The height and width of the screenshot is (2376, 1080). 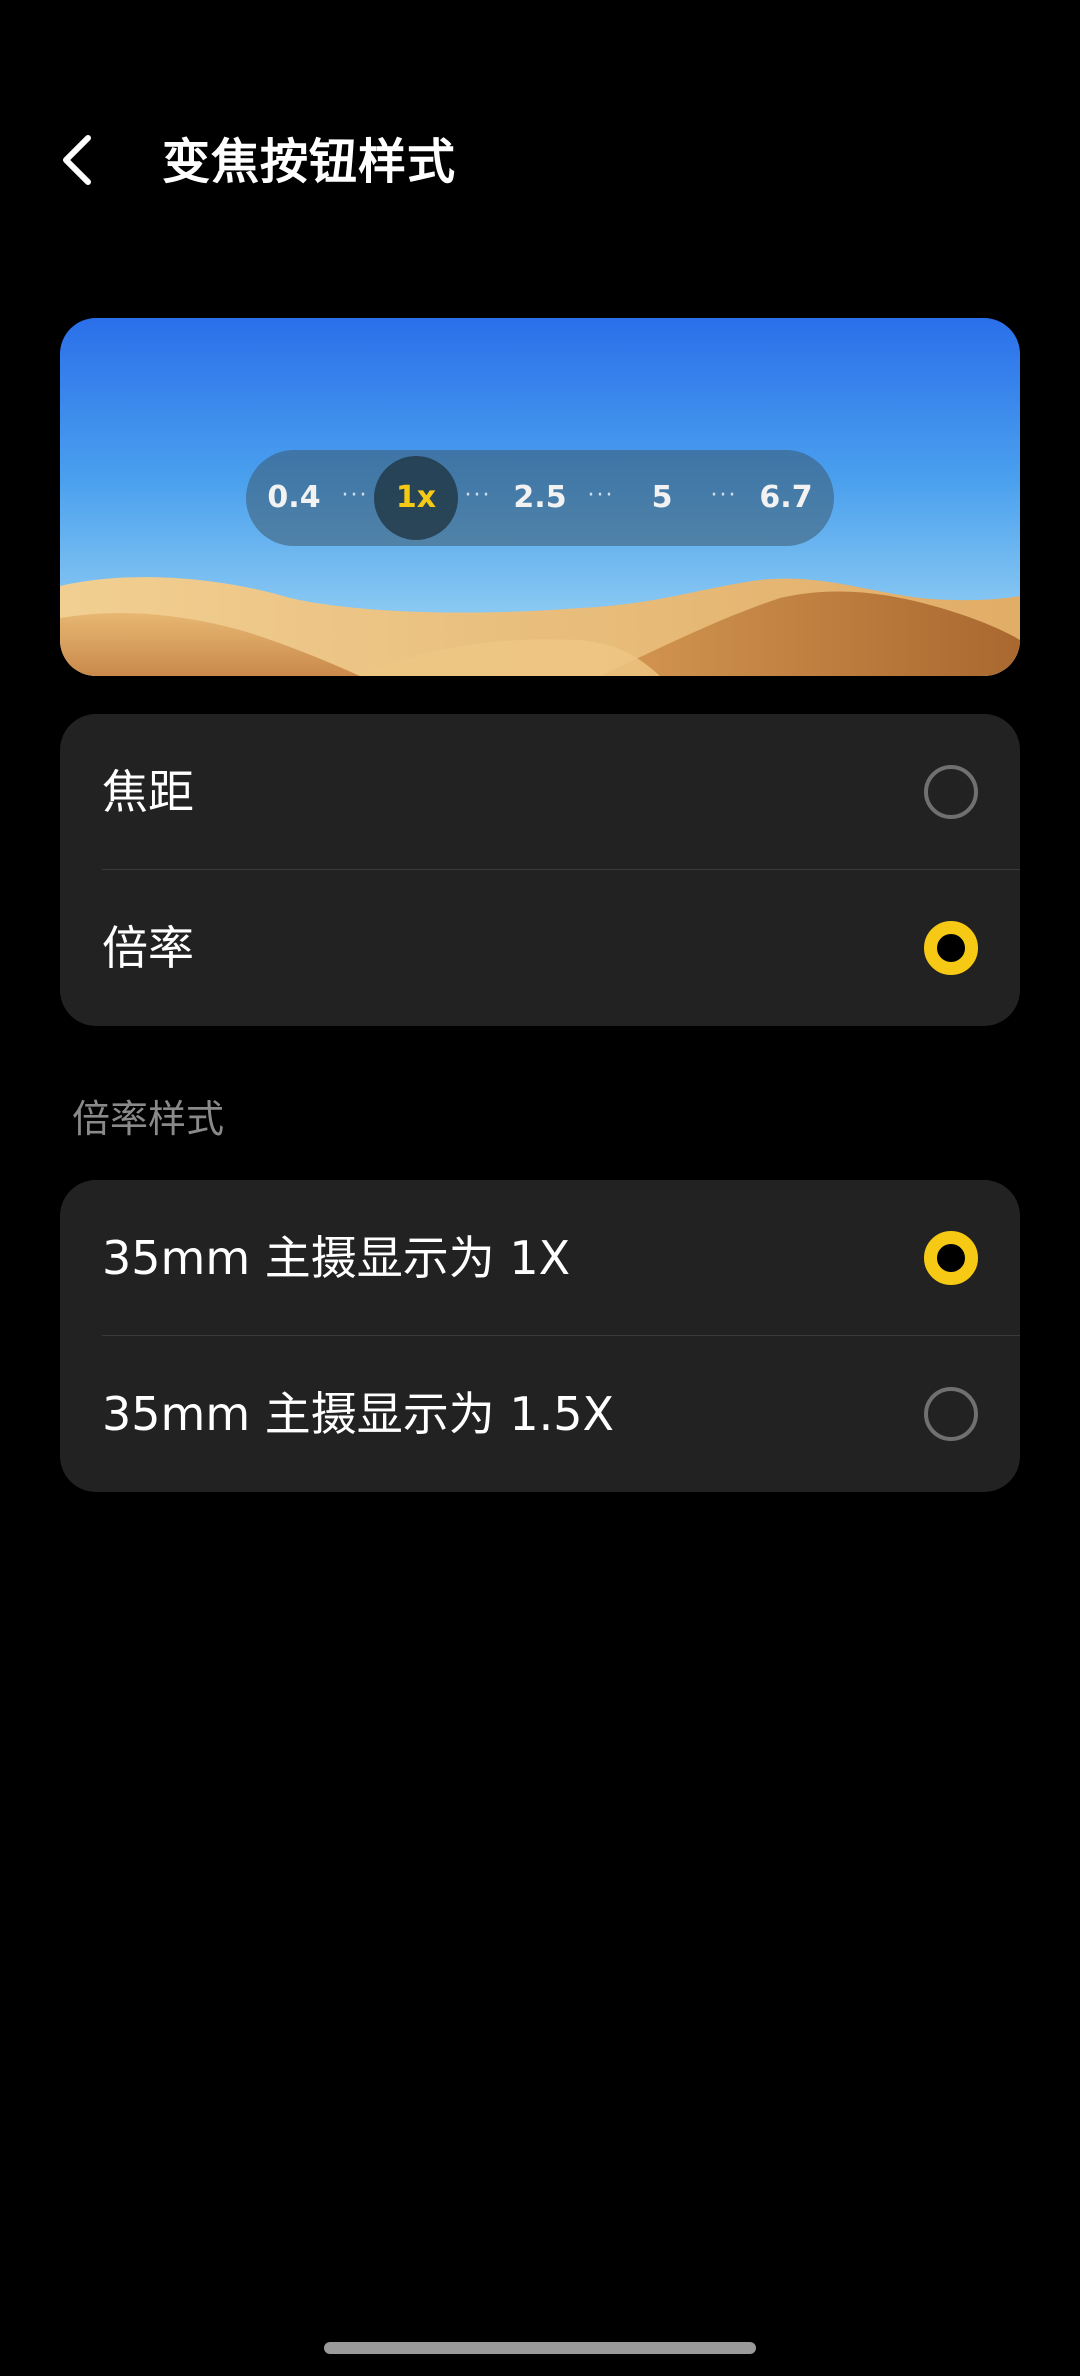 I want to click on page-title: 变焦按钮样式, so click(x=309, y=162).